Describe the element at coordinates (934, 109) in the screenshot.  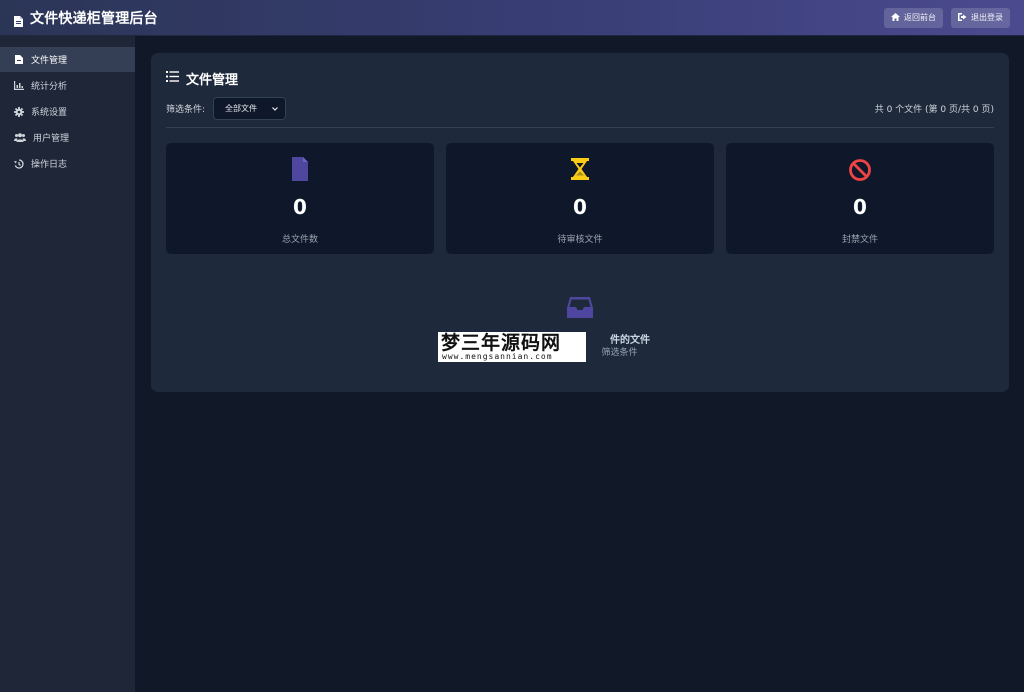
I see `file-count-text: 共 0 个文件 (第 0 页/共 0 页)` at that location.